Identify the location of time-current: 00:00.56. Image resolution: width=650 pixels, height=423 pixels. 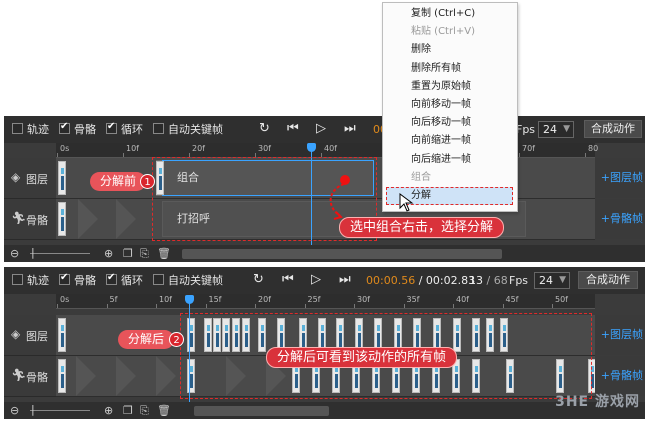
(391, 280).